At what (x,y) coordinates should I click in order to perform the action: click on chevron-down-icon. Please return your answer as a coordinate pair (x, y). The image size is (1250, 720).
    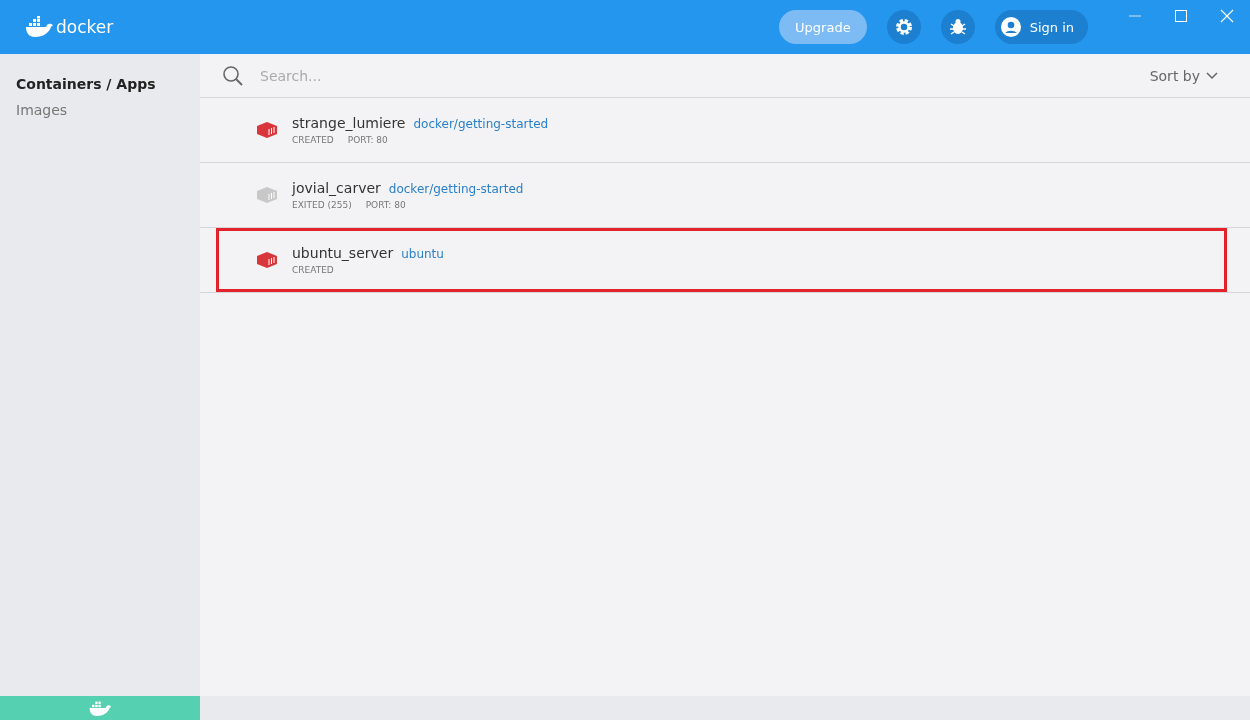
    Looking at the image, I should click on (1212, 75).